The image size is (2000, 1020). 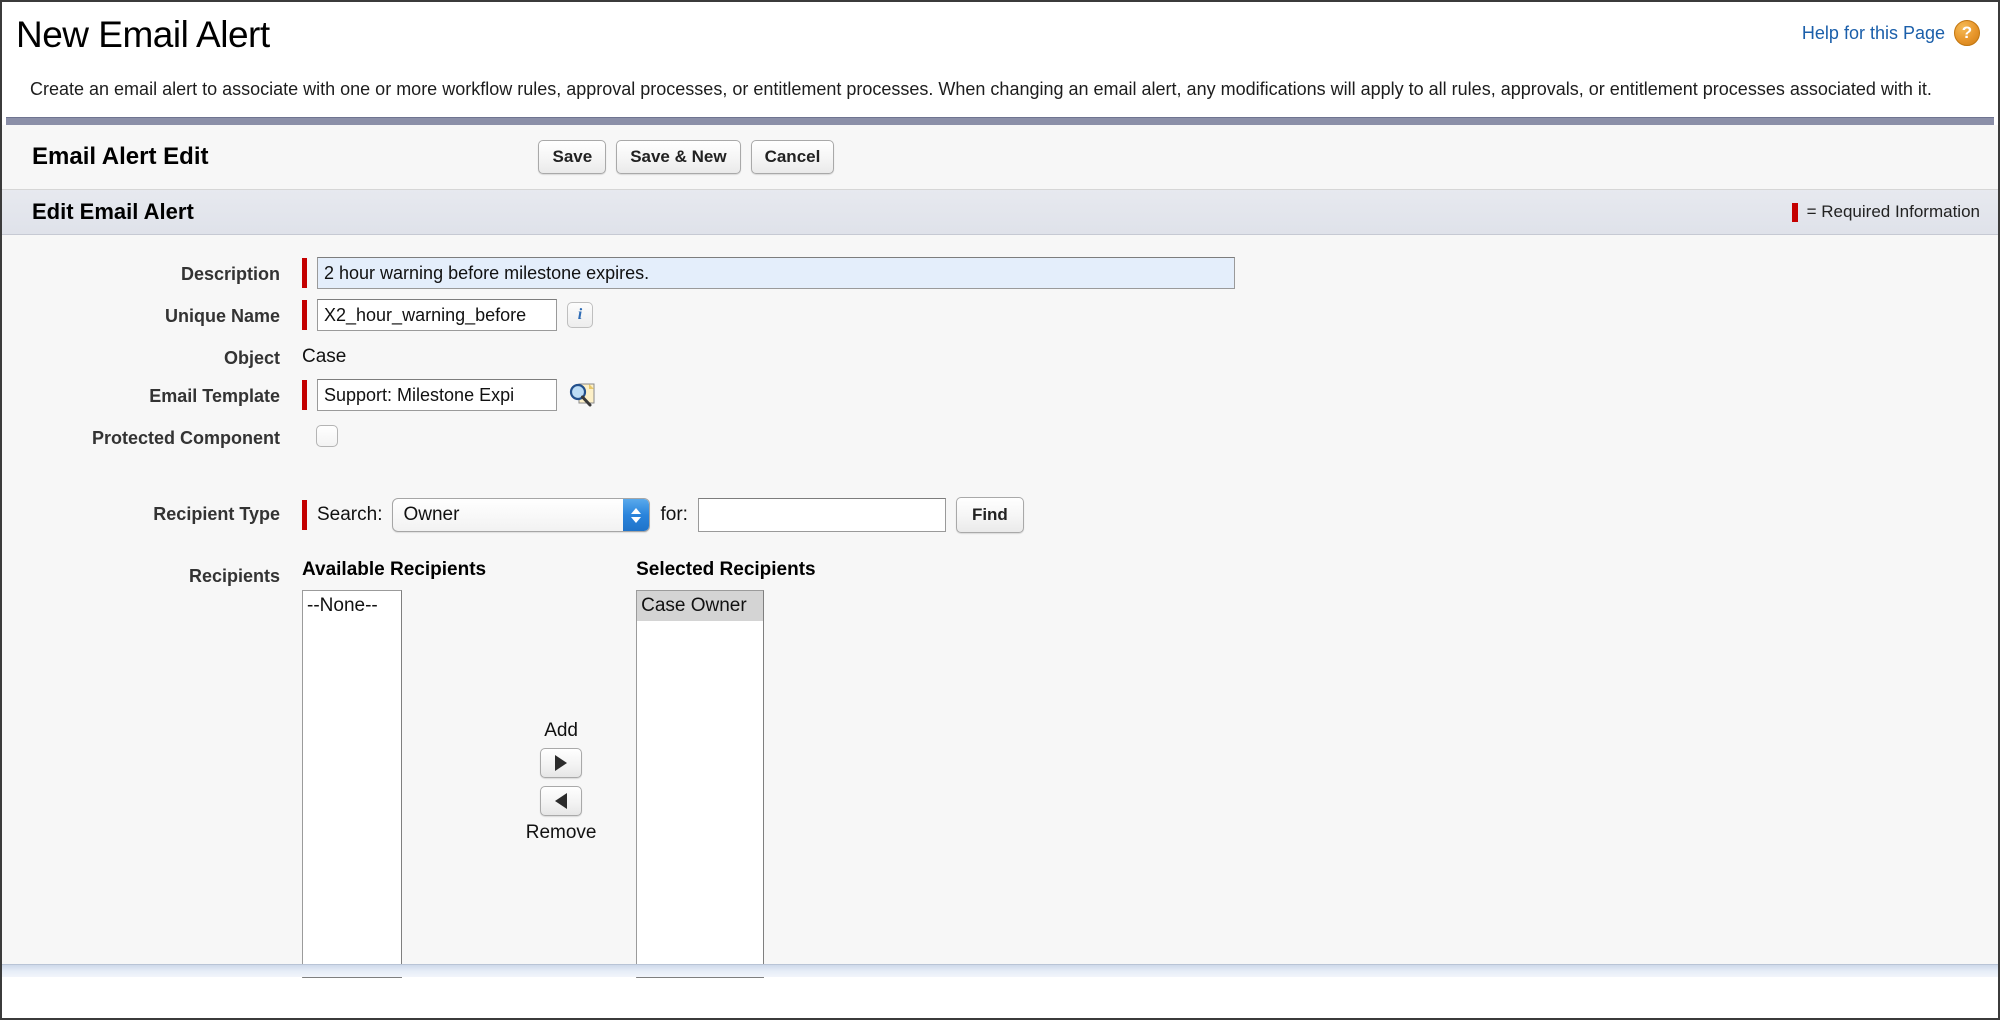 I want to click on section-title: Edit Email Alert, so click(x=113, y=211).